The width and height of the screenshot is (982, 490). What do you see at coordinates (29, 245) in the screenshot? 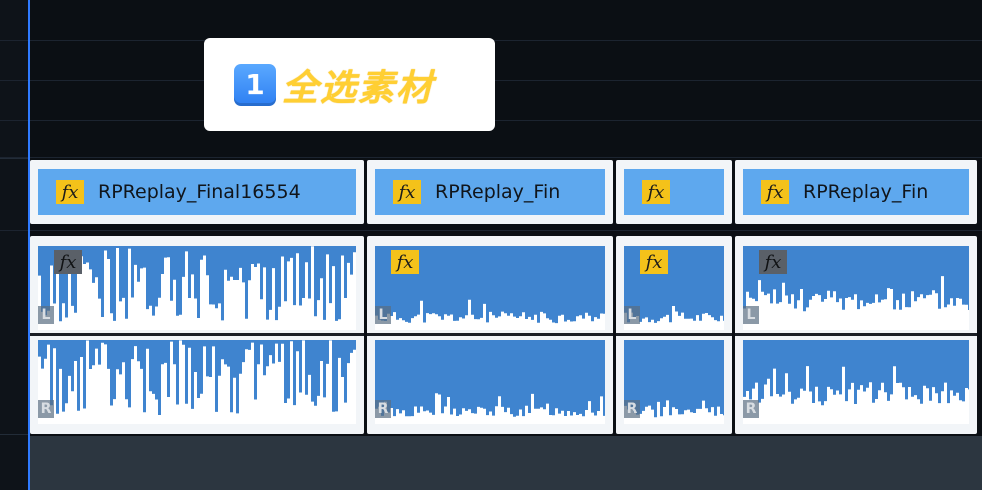
I see `playhead` at bounding box center [29, 245].